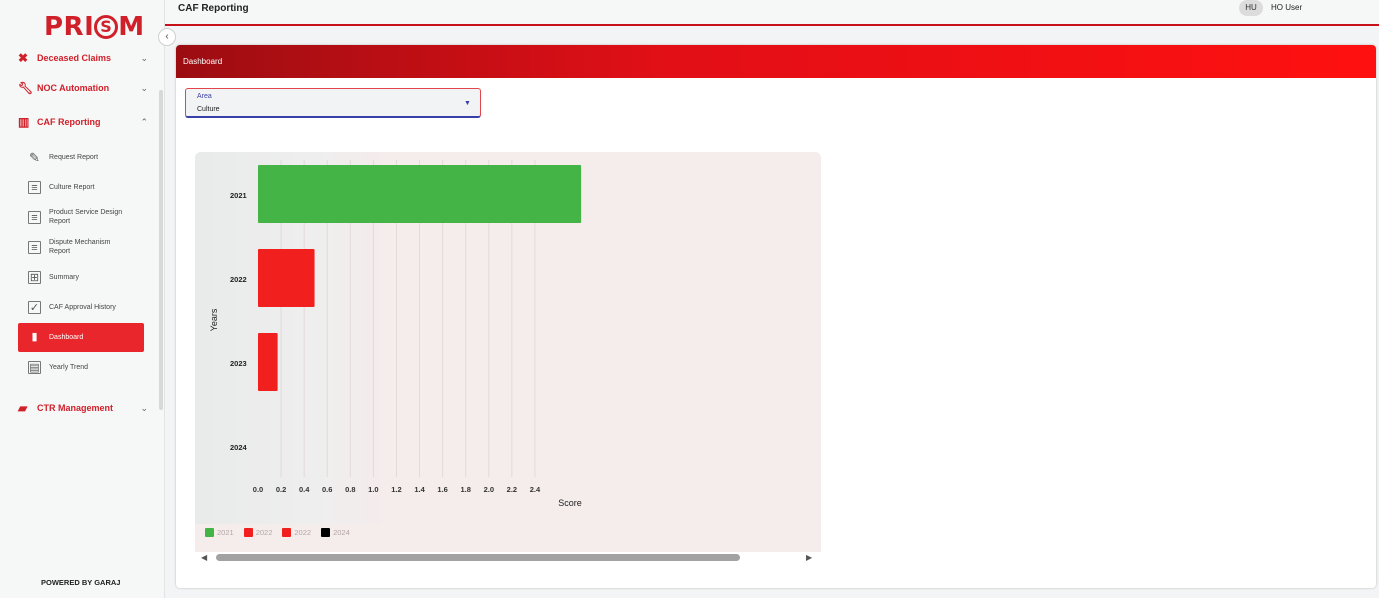  What do you see at coordinates (34, 367) in the screenshot?
I see `table-icon: ▤` at bounding box center [34, 367].